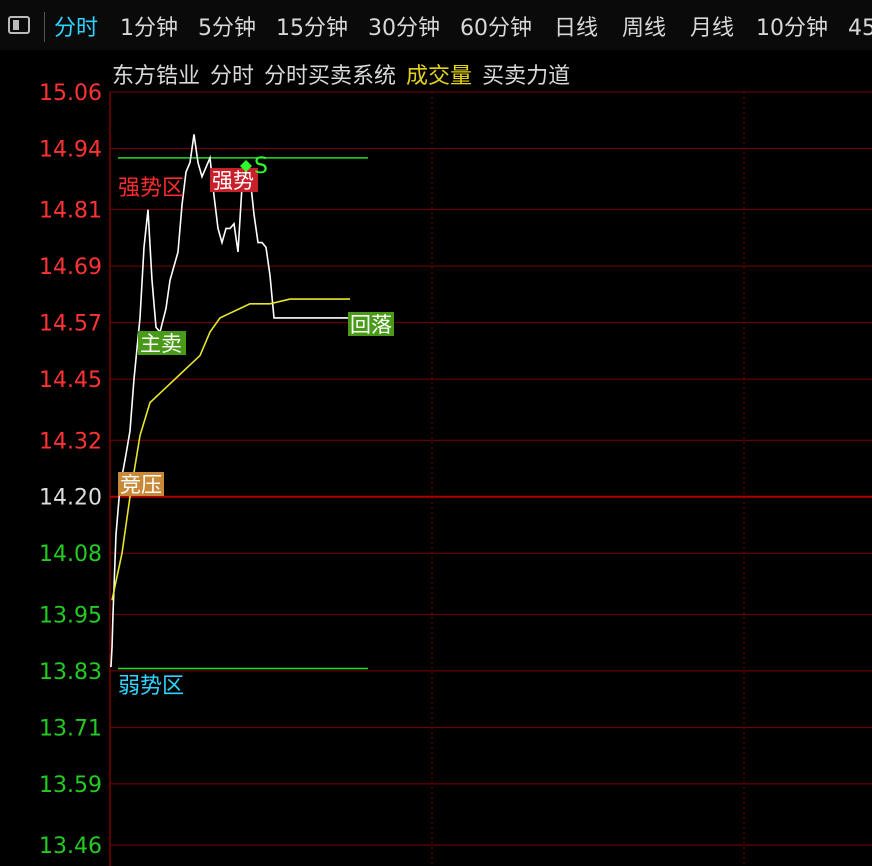 The height and width of the screenshot is (866, 872). What do you see at coordinates (70, 149) in the screenshot?
I see `y-tick-label-1: 14.94` at bounding box center [70, 149].